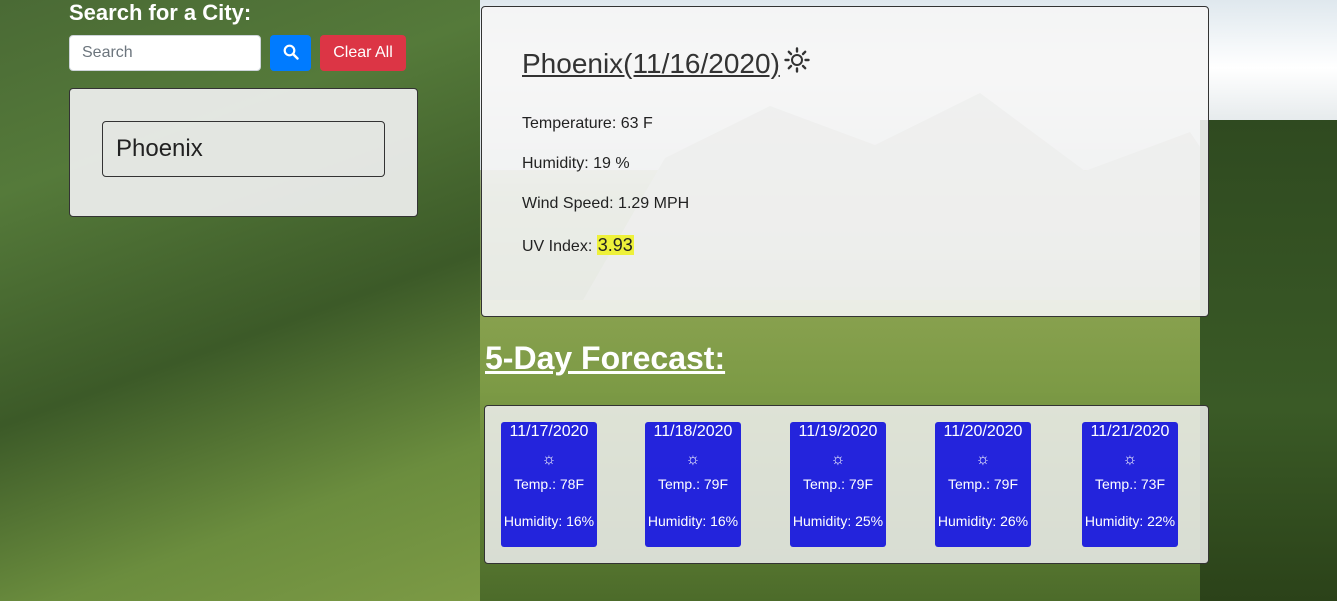 This screenshot has width=1337, height=601. I want to click on uv-index-row: UV Index: 3.93, so click(578, 245).